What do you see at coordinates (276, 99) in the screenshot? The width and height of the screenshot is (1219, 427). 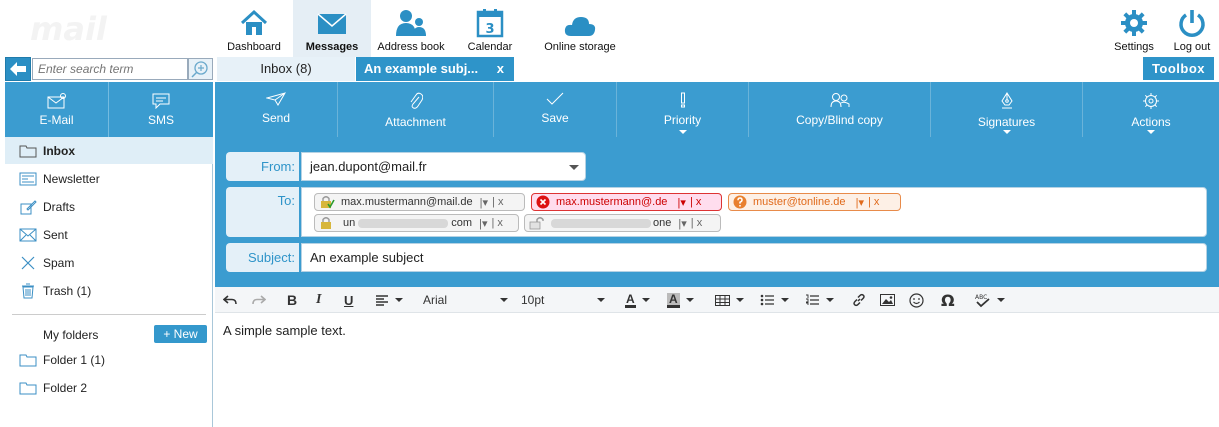 I see `send-icon` at bounding box center [276, 99].